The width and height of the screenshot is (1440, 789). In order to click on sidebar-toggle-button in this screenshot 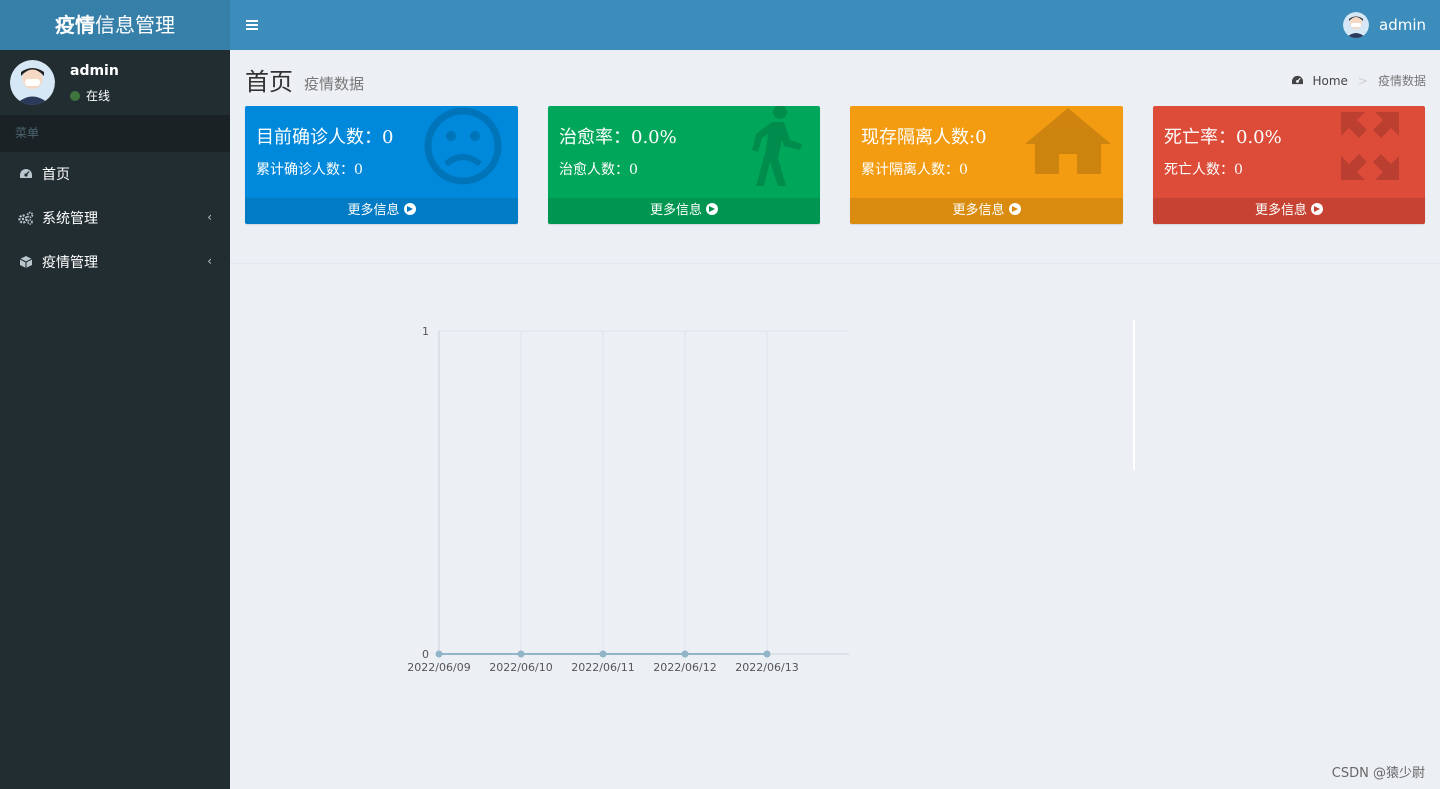, I will do `click(252, 25)`.